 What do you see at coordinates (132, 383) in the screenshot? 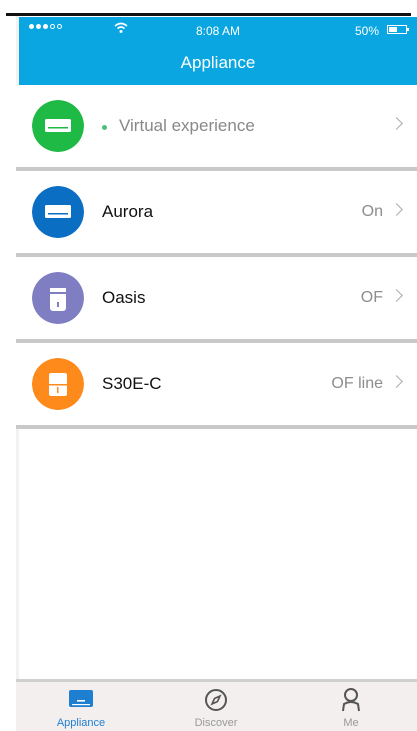
I see `appliance-name: S30E-C` at bounding box center [132, 383].